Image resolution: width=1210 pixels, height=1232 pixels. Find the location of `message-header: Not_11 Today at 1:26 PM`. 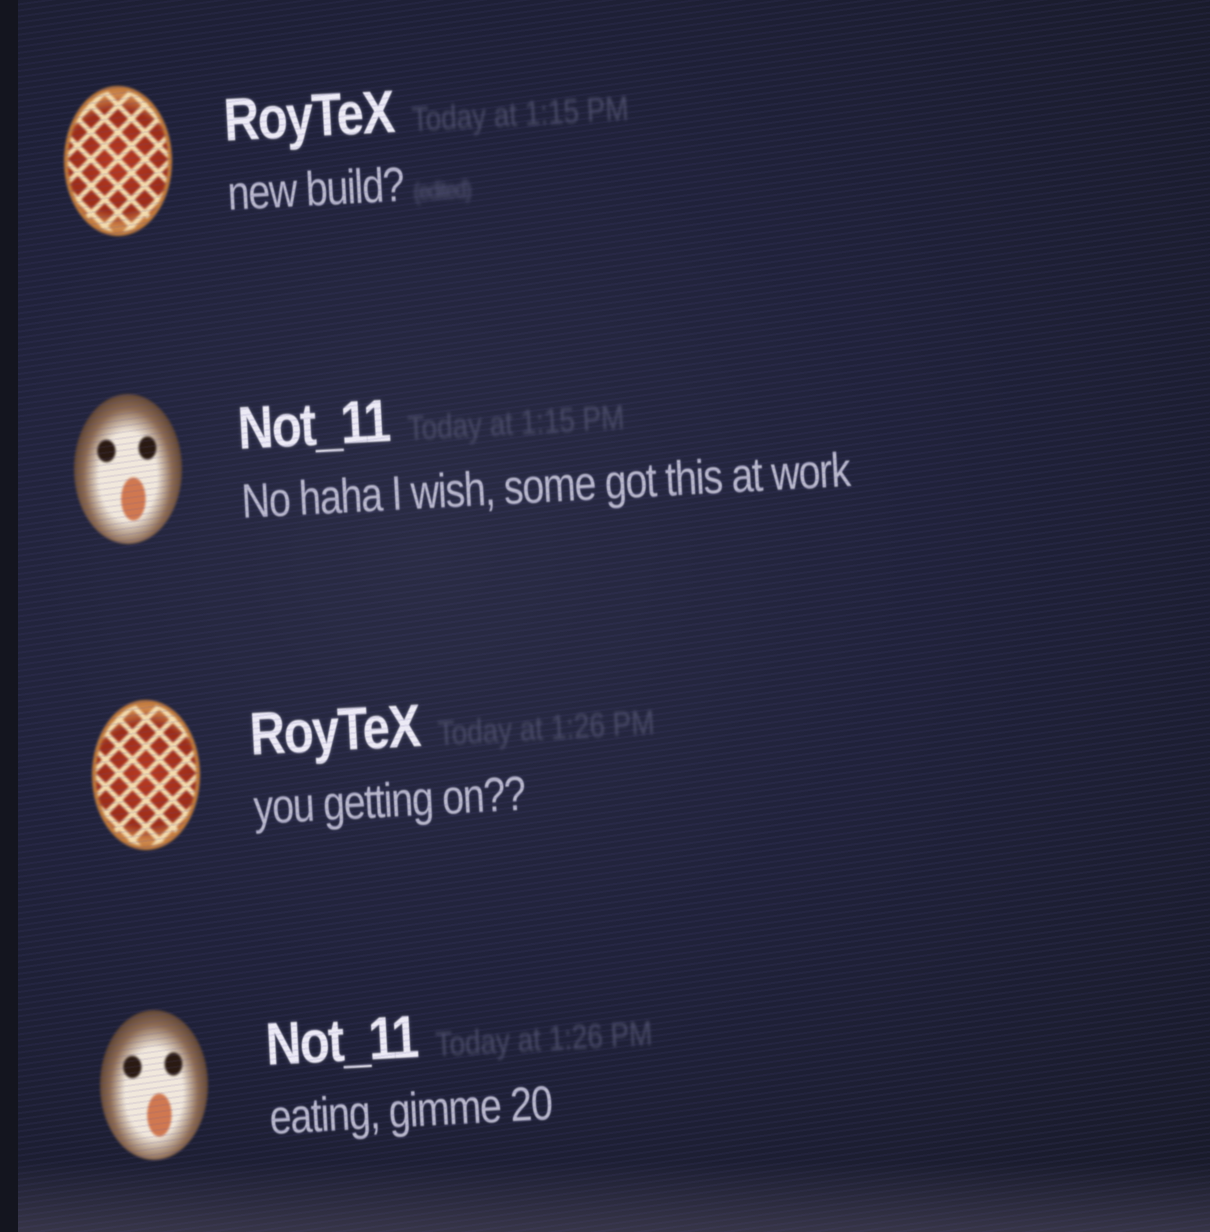

message-header: Not_11 Today at 1:26 PM is located at coordinates (459, 1034).